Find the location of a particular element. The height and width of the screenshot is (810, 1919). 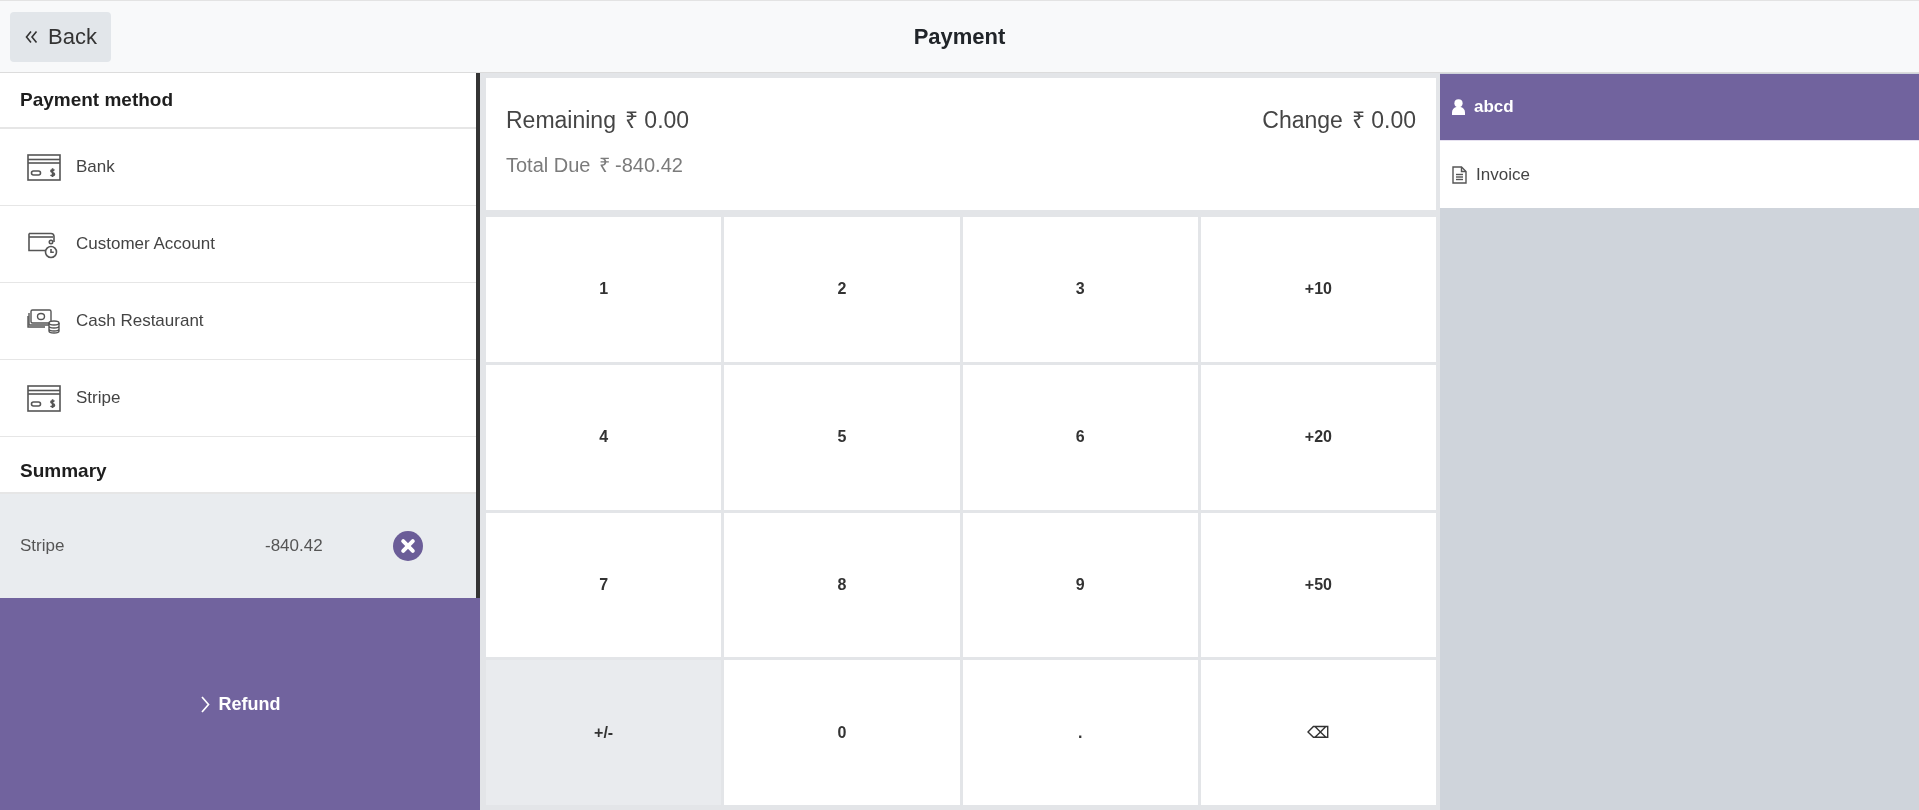

back-button: Back is located at coordinates (60, 36).